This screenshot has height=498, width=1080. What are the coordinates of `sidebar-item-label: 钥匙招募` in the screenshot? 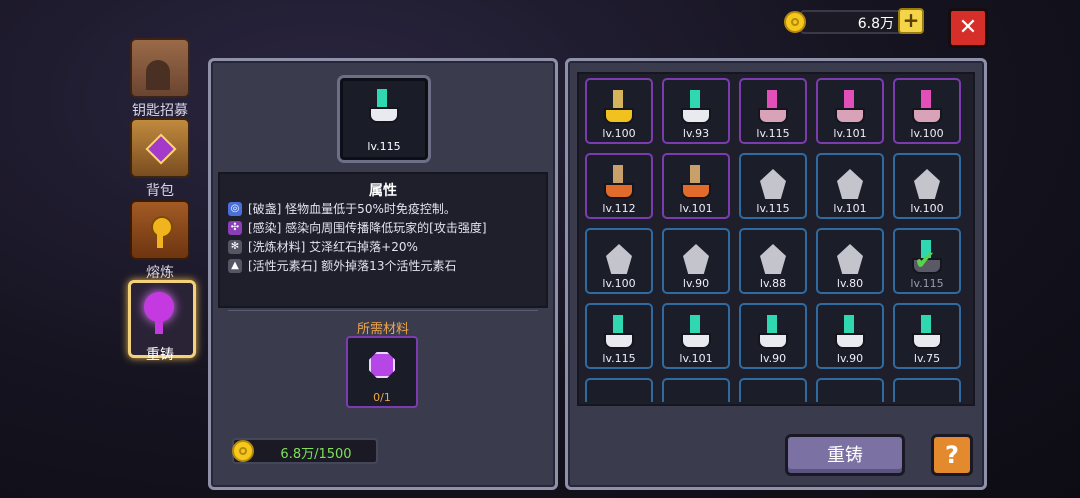 It's located at (160, 111).